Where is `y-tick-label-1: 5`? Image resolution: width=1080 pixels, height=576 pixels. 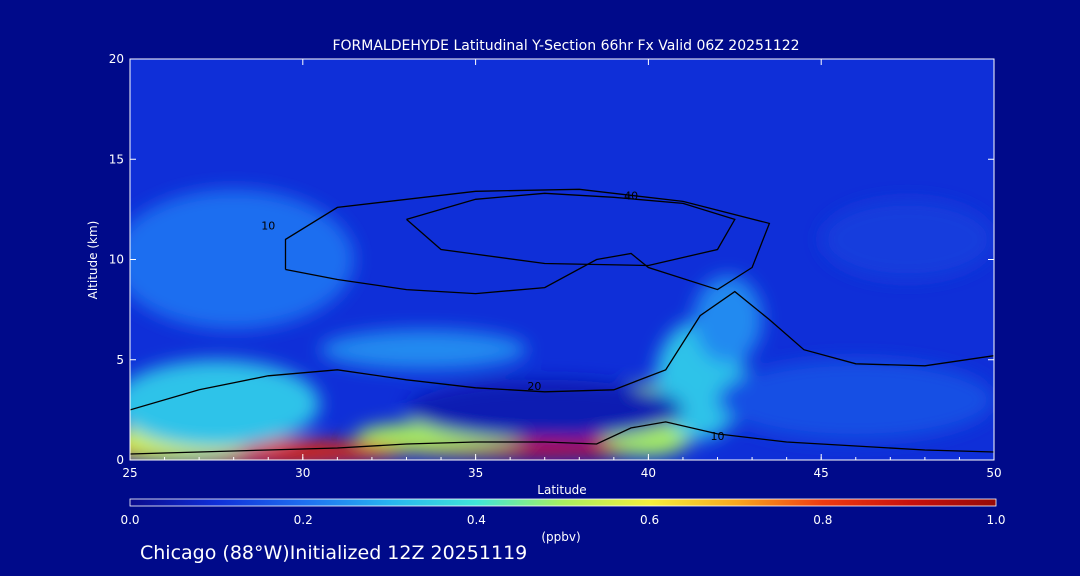 y-tick-label-1: 5 is located at coordinates (120, 360).